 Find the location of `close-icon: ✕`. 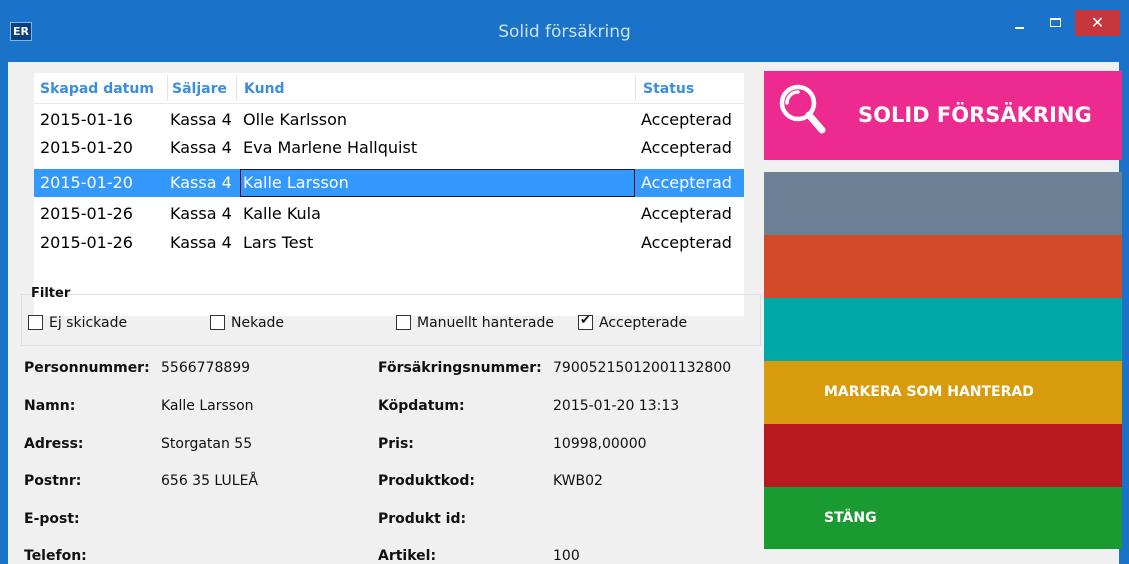

close-icon: ✕ is located at coordinates (1097, 22).